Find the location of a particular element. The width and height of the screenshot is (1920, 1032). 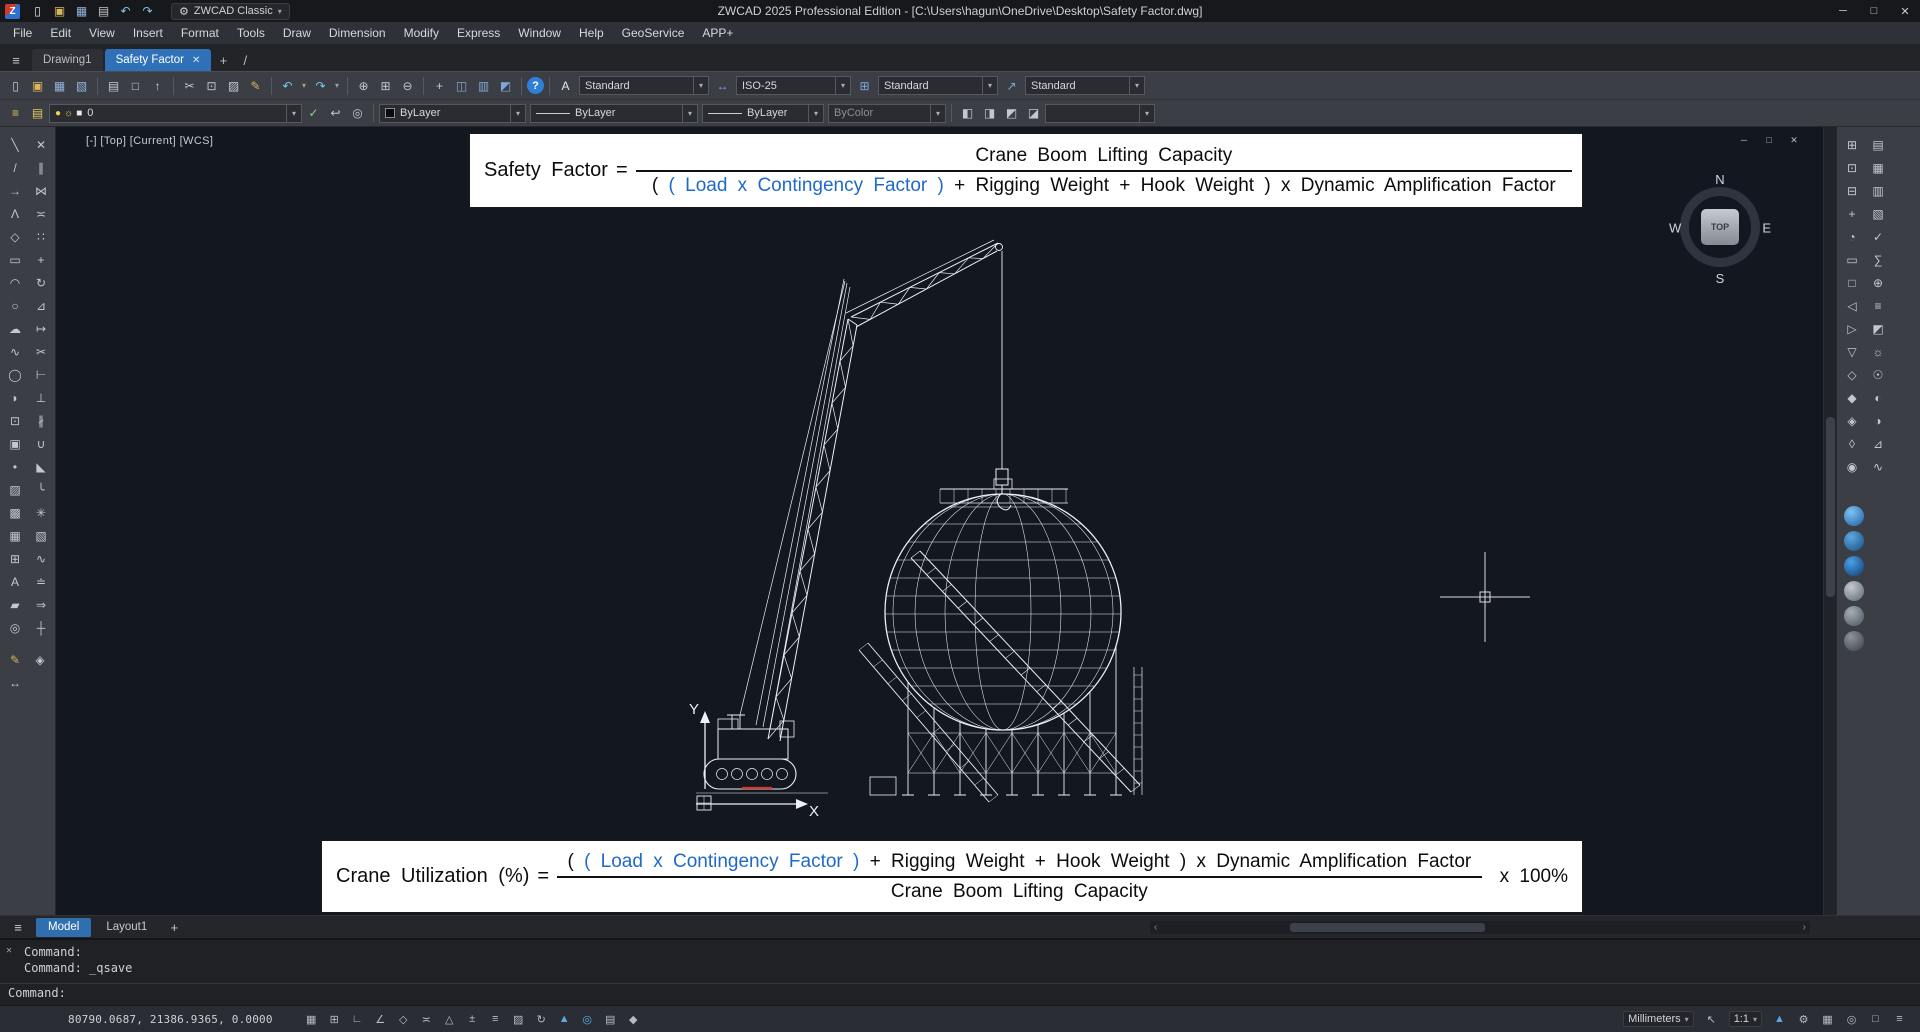

menu-item-insert: Insert is located at coordinates (148, 33).